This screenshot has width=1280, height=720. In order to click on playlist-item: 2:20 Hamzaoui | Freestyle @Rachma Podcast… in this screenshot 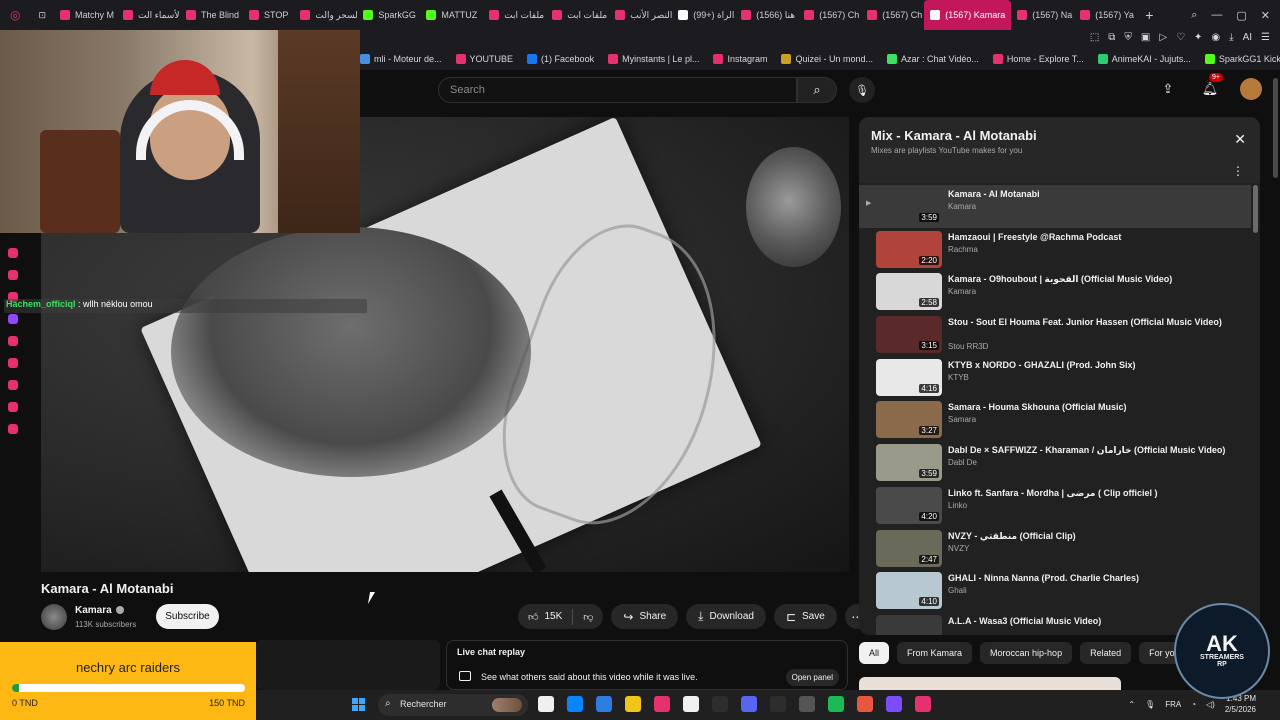, I will do `click(1055, 249)`.